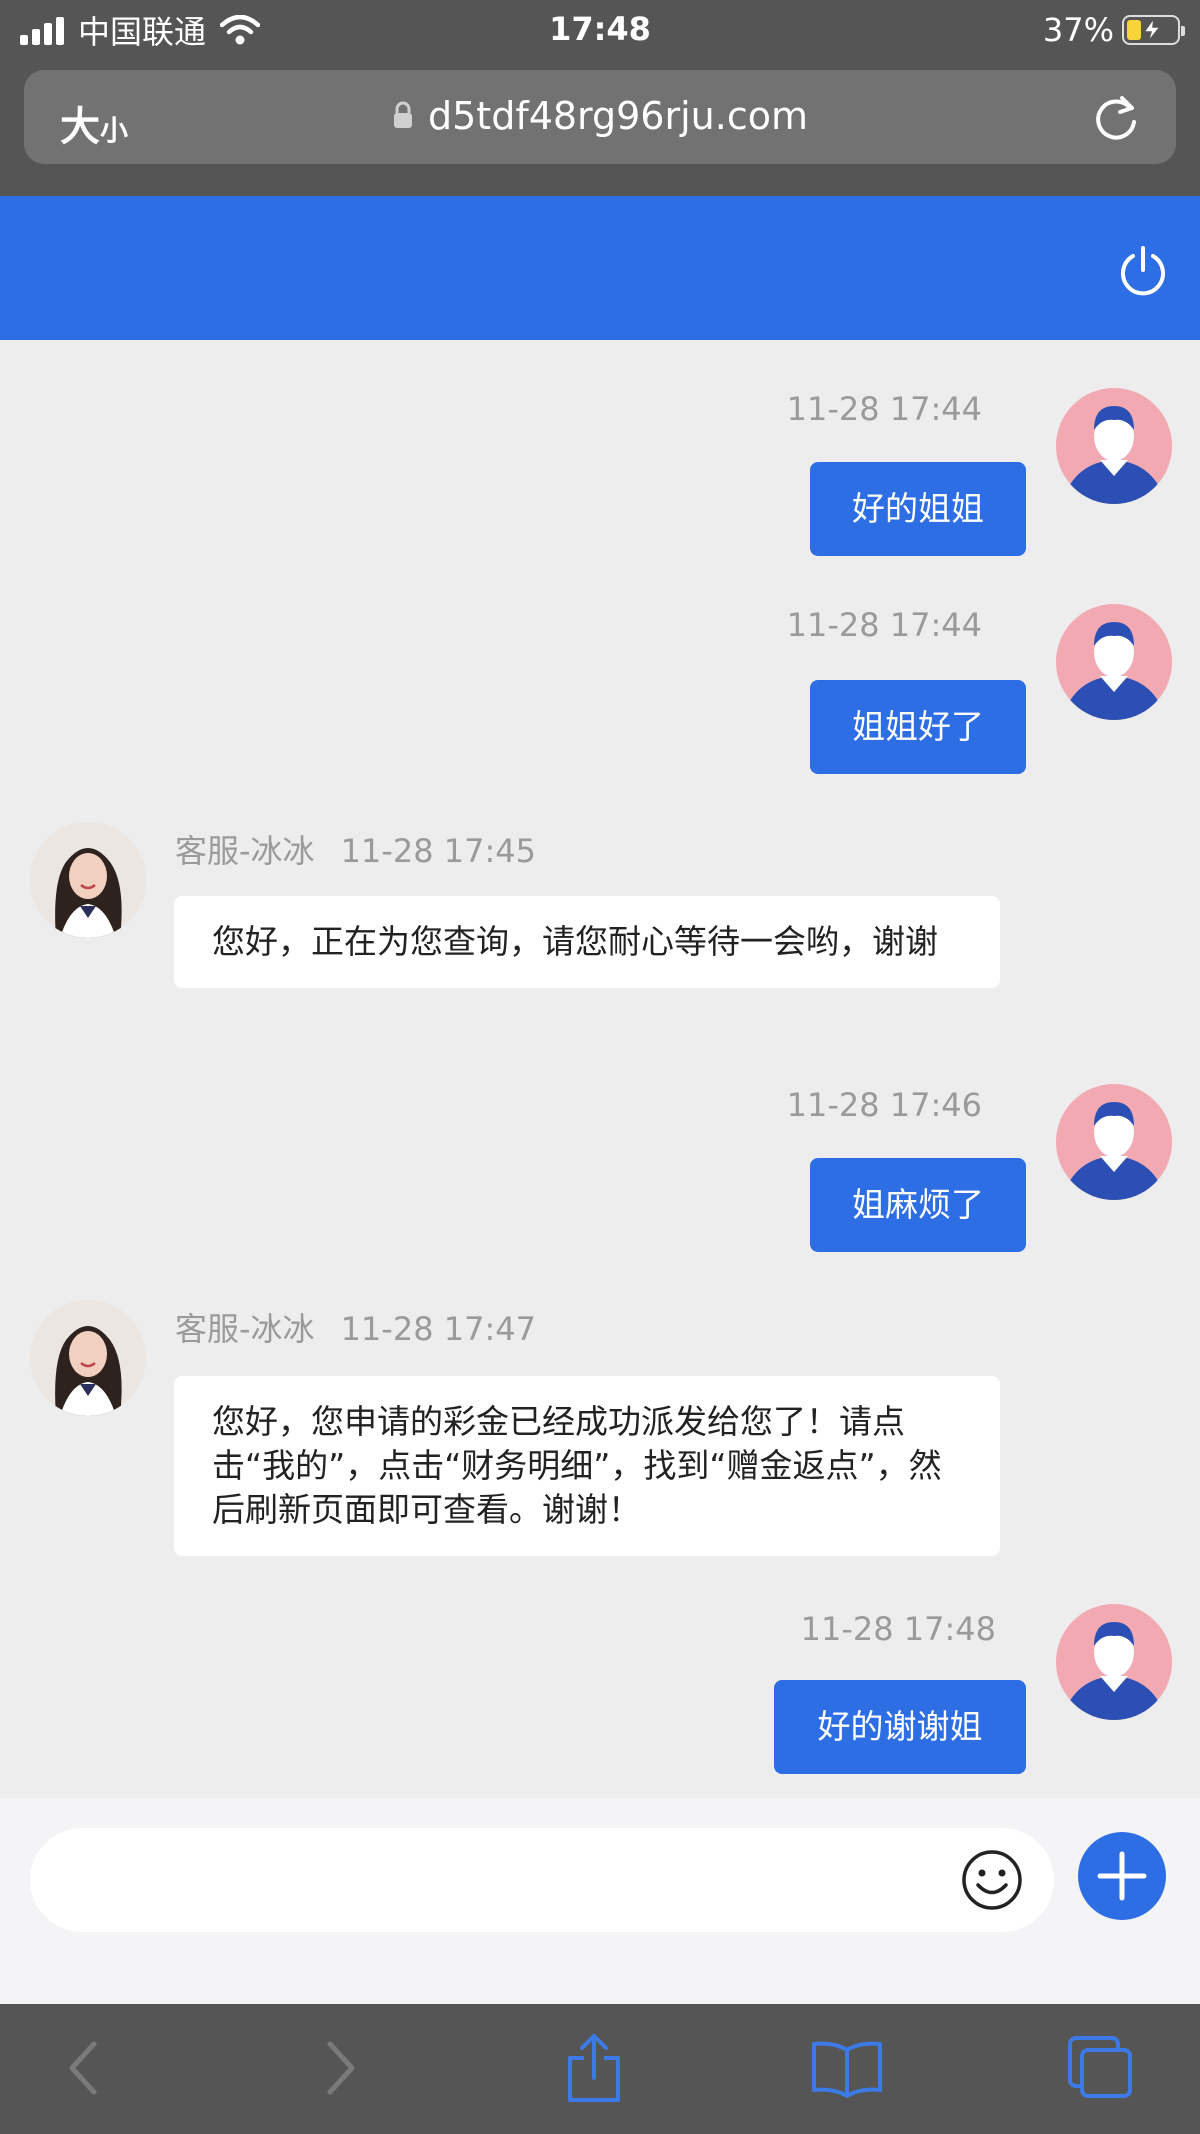 The image size is (1200, 2134). I want to click on battery-percent: 37%, so click(1078, 30).